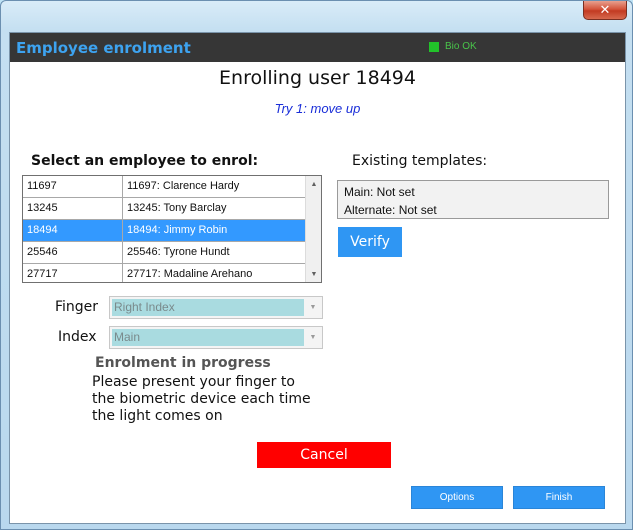  What do you see at coordinates (177, 230) in the screenshot?
I see `employee-name: 18494: Jimmy Robin` at bounding box center [177, 230].